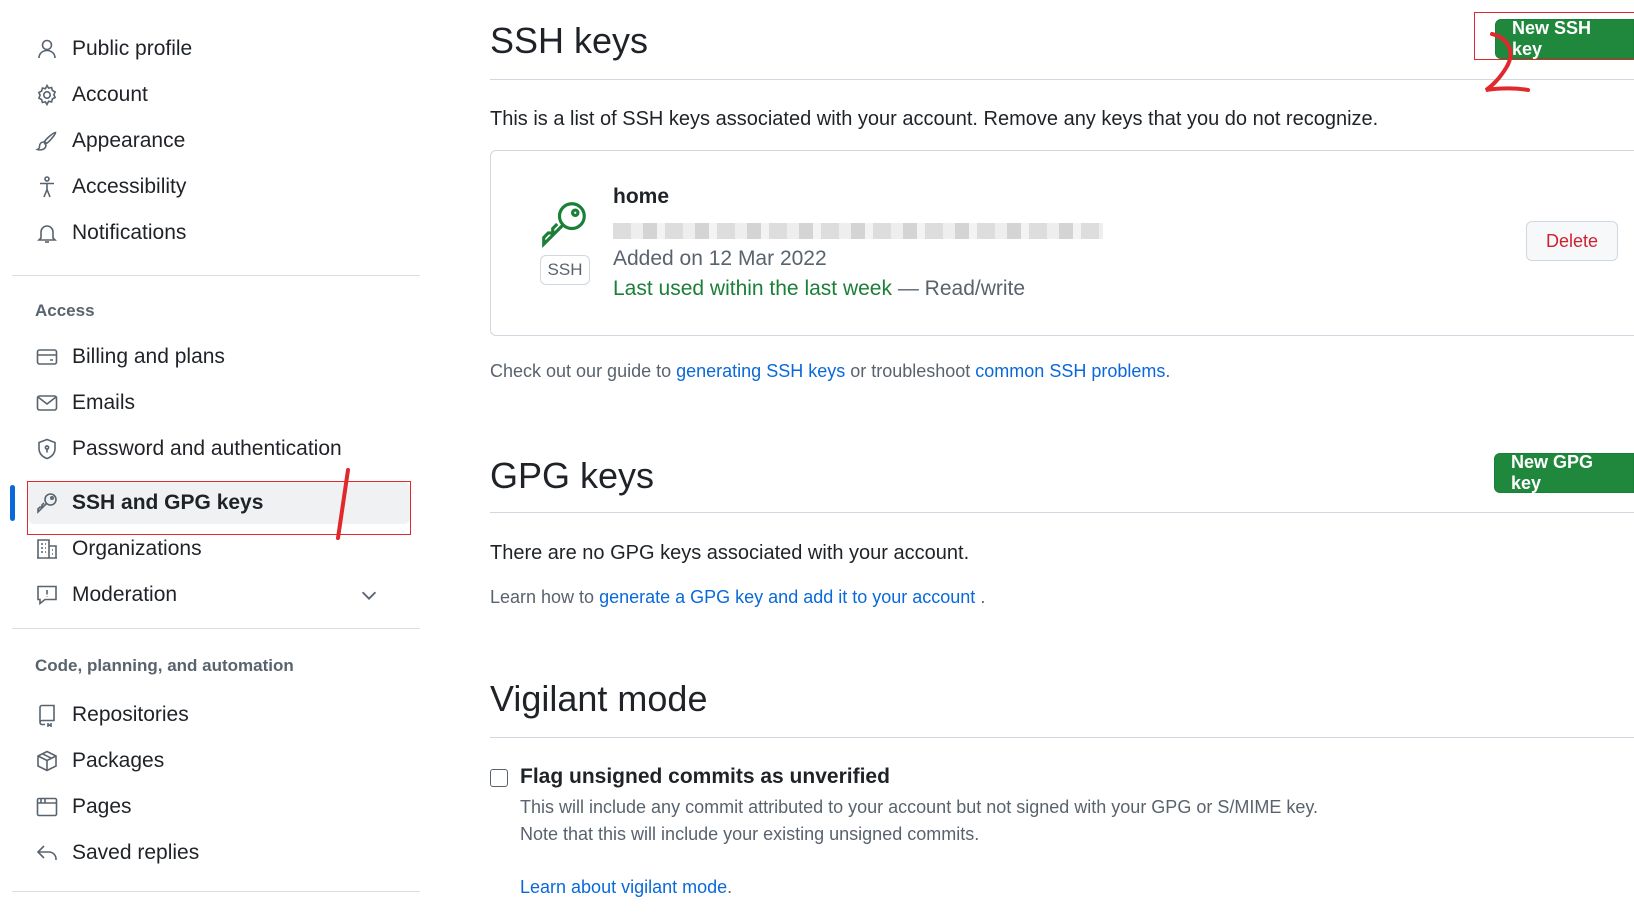 Image resolution: width=1634 pixels, height=921 pixels. Describe the element at coordinates (132, 48) in the screenshot. I see `sidebar-item-label: Public profile` at that location.